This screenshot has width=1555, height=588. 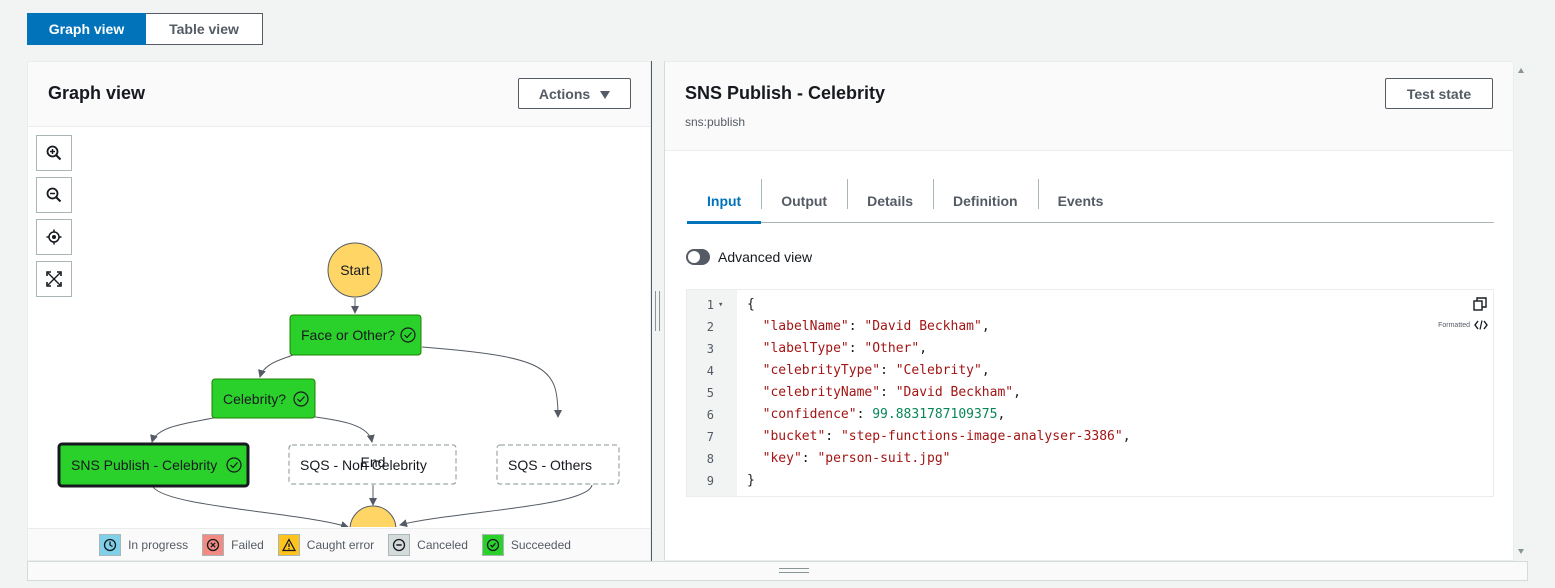 I want to click on legend-item-failed: Failed, so click(x=233, y=544).